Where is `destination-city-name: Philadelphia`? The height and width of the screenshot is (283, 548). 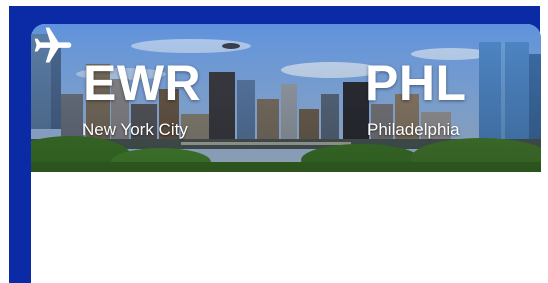
destination-city-name: Philadelphia is located at coordinates (413, 129).